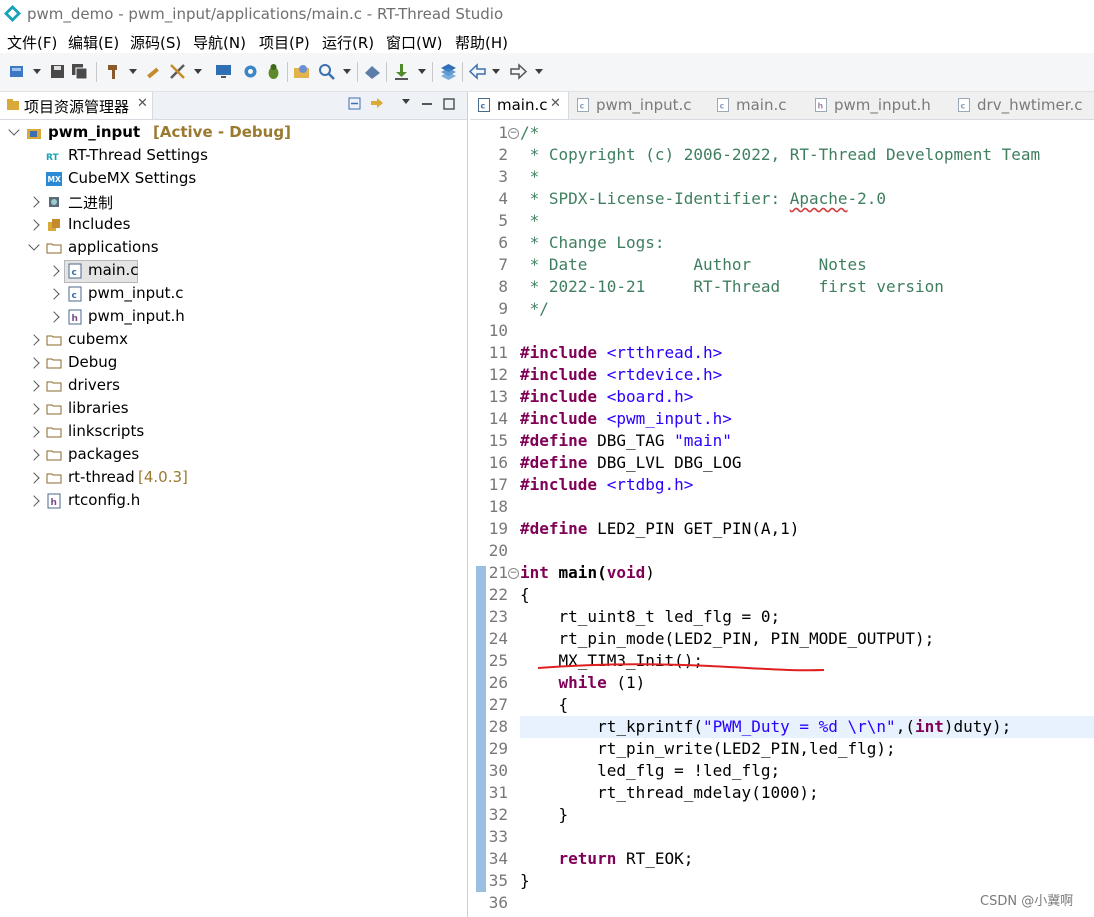 The width and height of the screenshot is (1094, 917). Describe the element at coordinates (621, 375) in the screenshot. I see `code-line: #include <rtdevice.h>` at that location.